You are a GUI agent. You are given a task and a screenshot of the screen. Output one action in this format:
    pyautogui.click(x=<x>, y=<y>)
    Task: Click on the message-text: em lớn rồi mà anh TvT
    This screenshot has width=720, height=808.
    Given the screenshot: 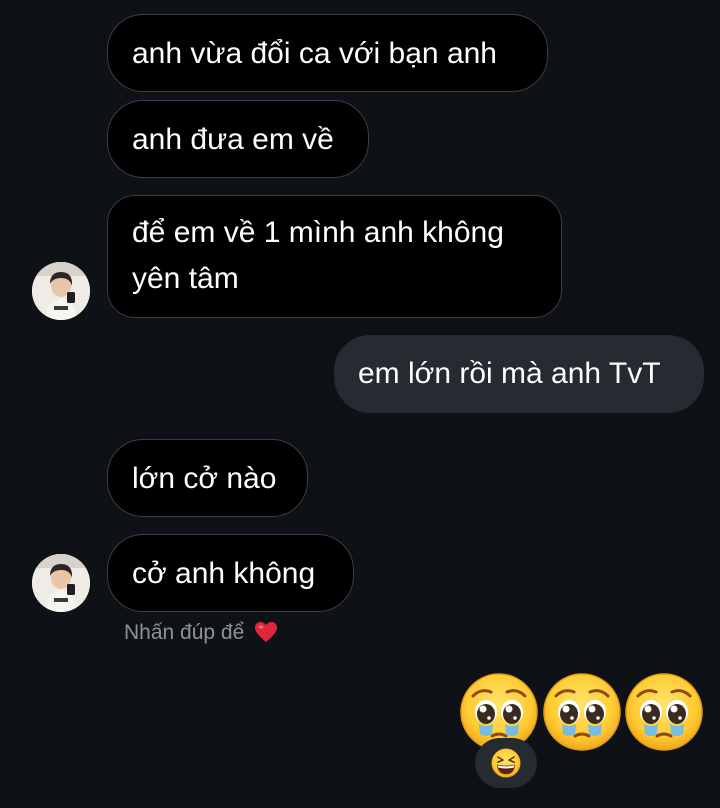 What is the action you would take?
    pyautogui.click(x=509, y=373)
    